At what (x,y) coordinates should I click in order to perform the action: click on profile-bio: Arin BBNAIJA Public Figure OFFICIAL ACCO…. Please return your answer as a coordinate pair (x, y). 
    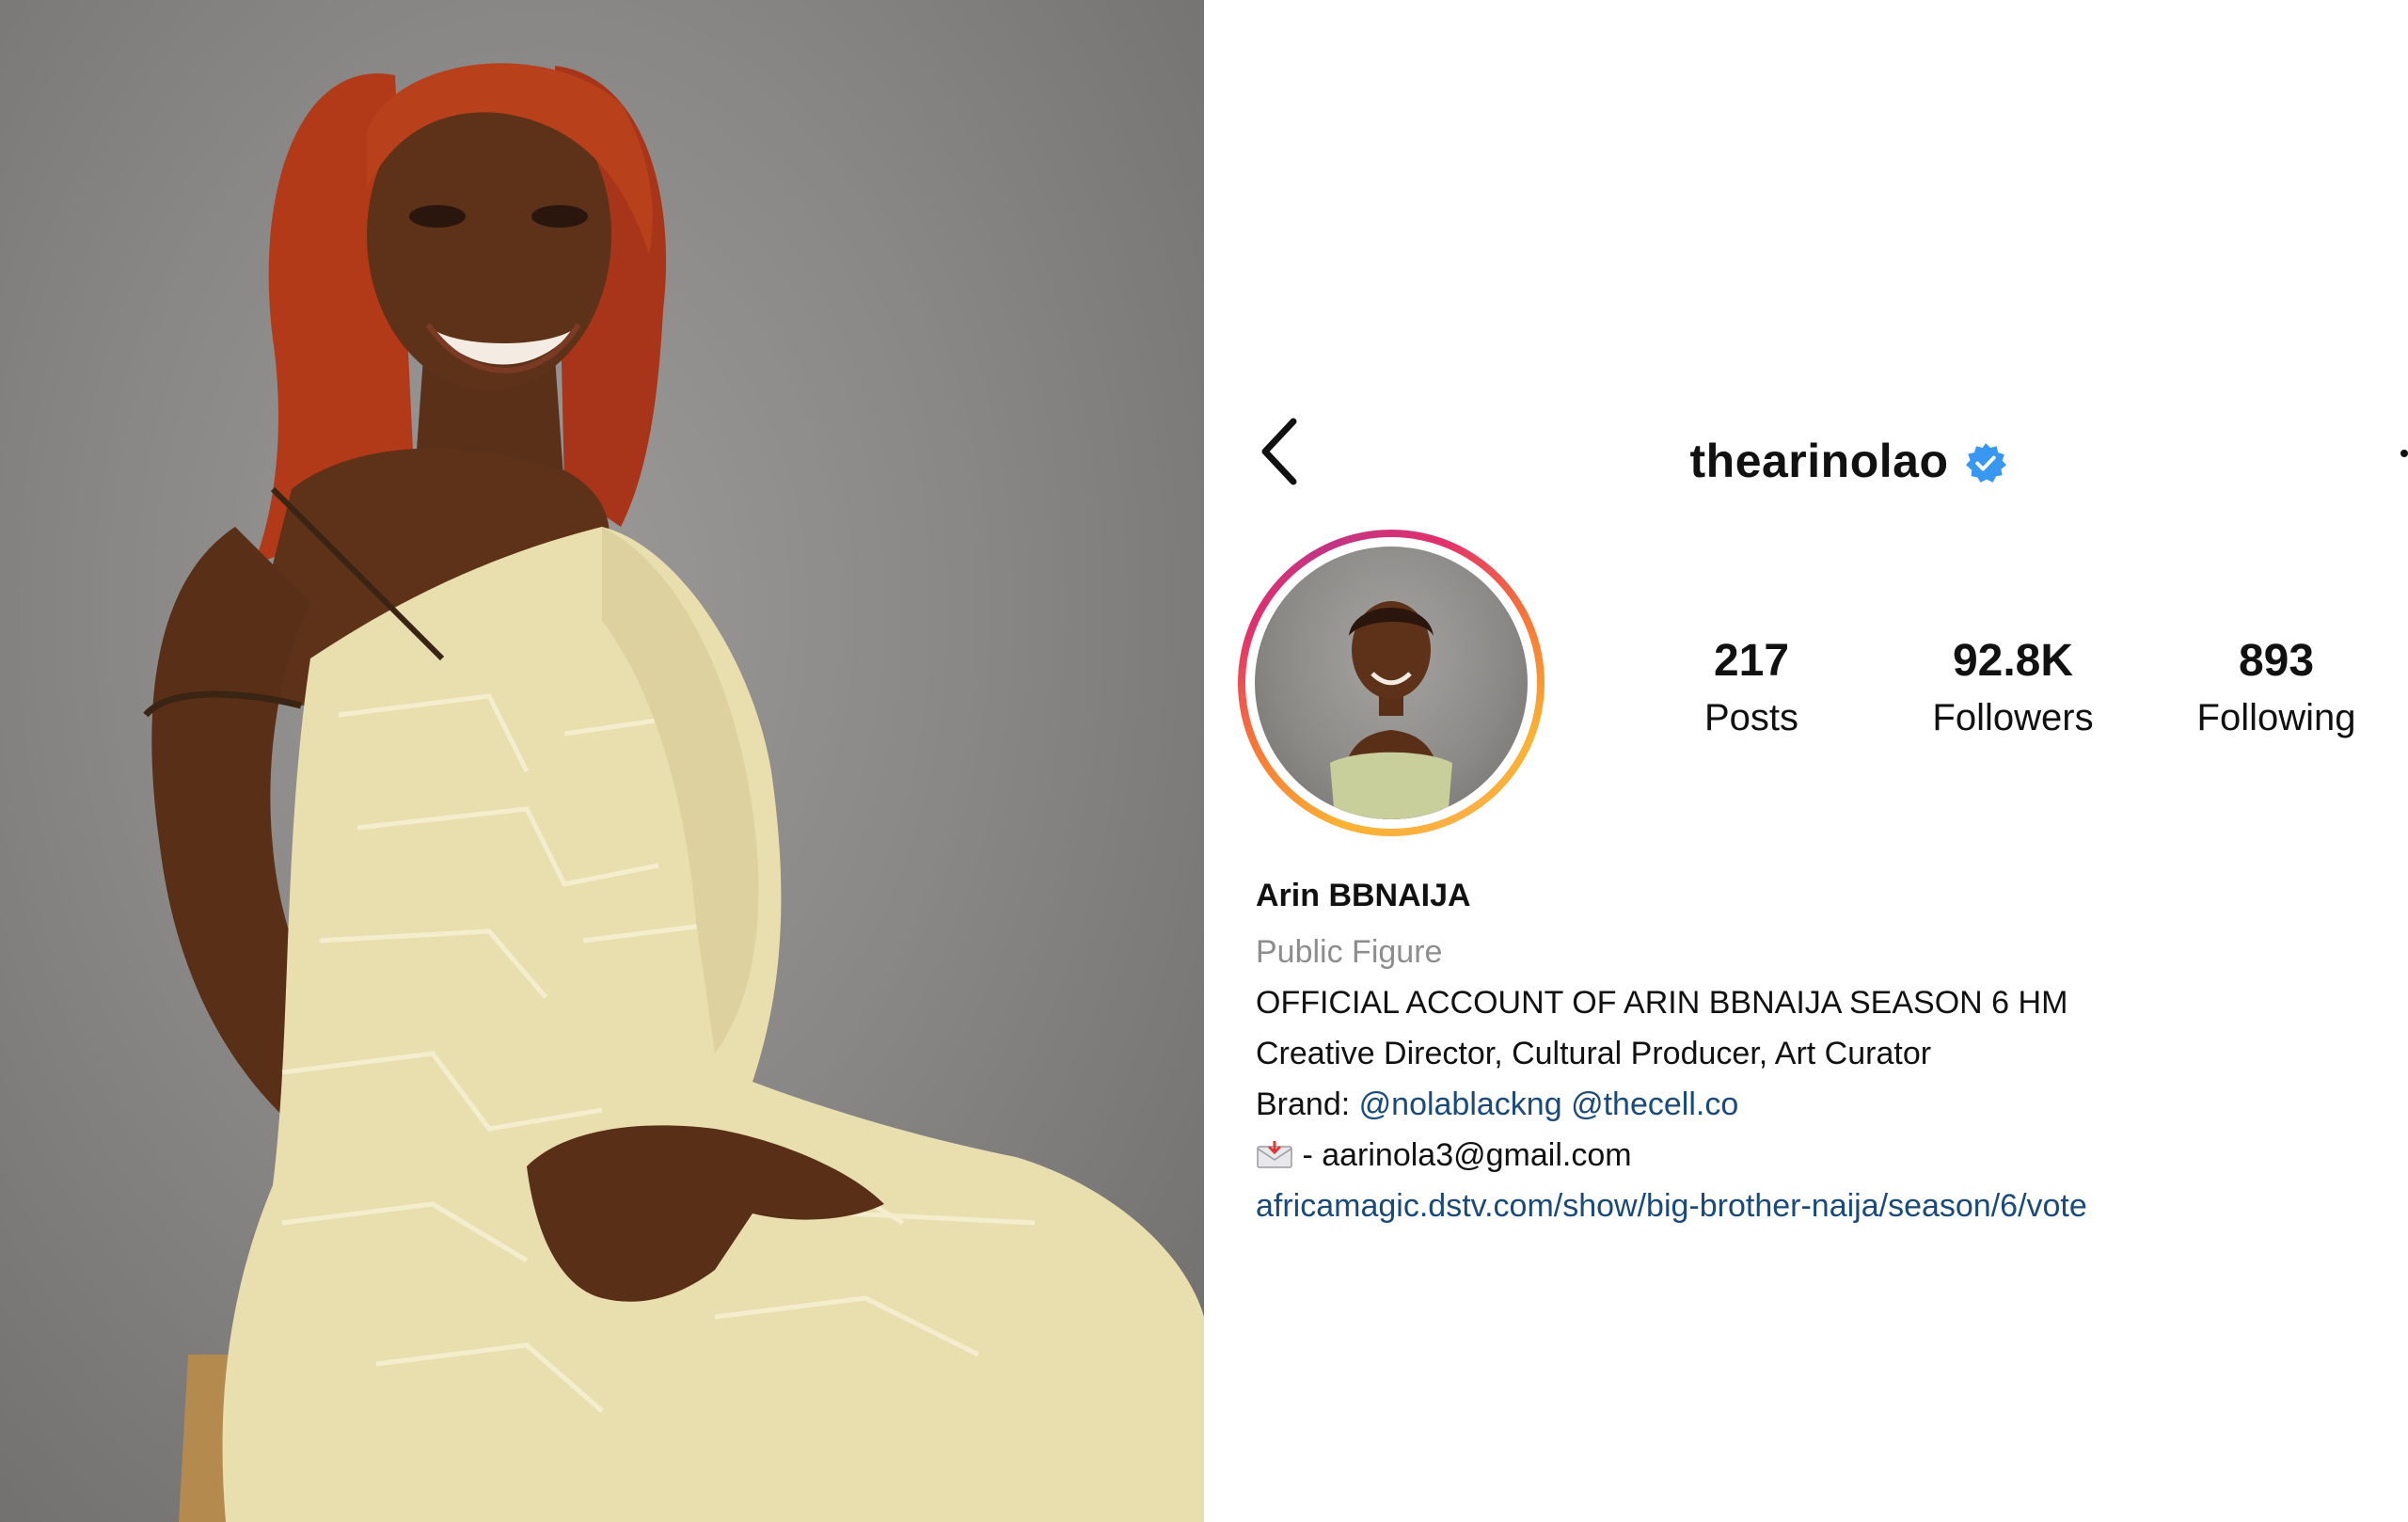
    Looking at the image, I should click on (1820, 1050).